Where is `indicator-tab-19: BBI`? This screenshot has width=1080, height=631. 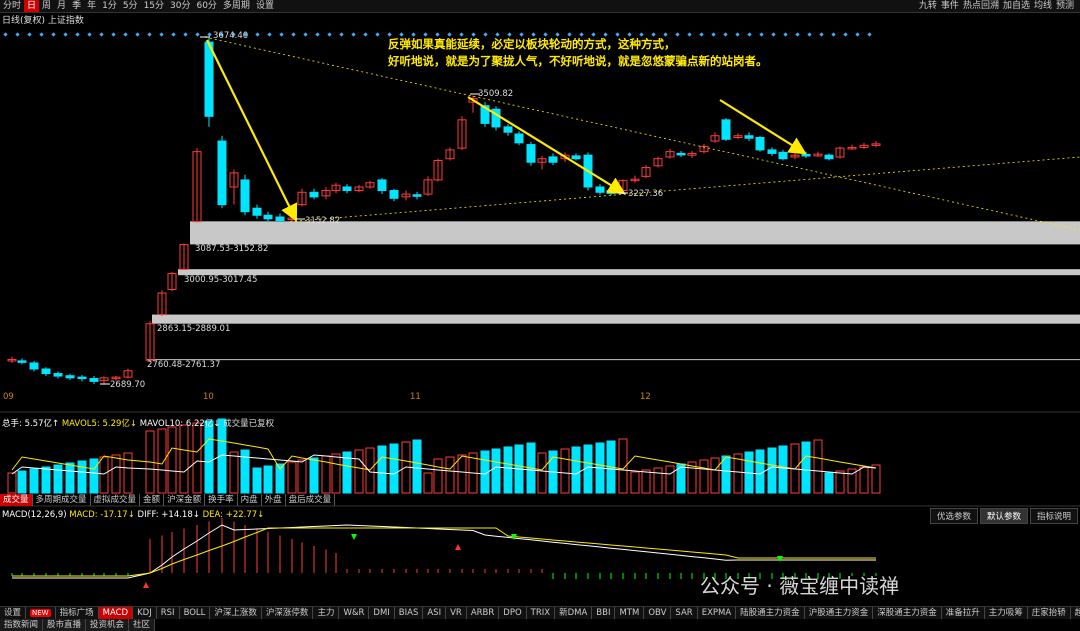
indicator-tab-19: BBI is located at coordinates (604, 613).